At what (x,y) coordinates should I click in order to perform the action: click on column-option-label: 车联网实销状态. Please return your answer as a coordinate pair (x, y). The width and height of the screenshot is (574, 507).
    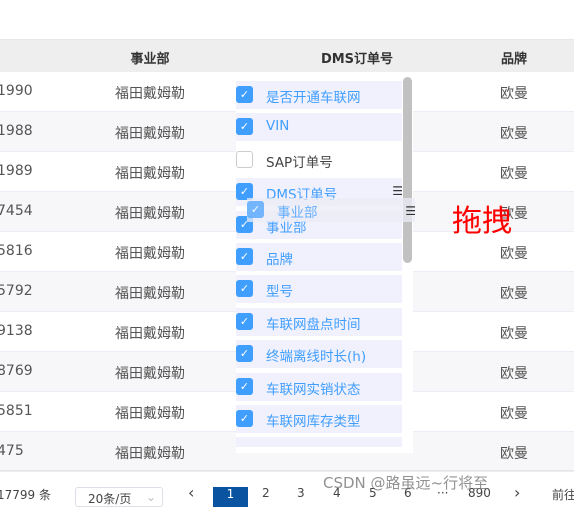
    Looking at the image, I should click on (313, 389).